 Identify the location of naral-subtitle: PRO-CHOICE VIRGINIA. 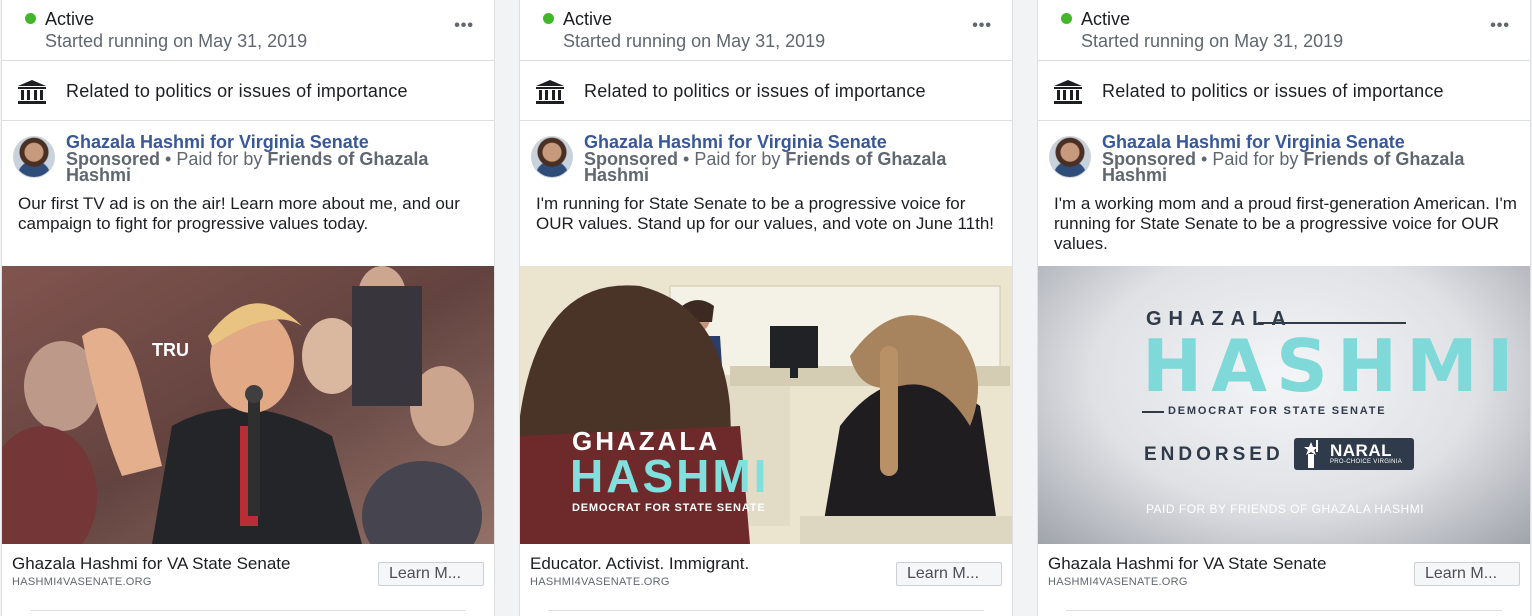
(1366, 462).